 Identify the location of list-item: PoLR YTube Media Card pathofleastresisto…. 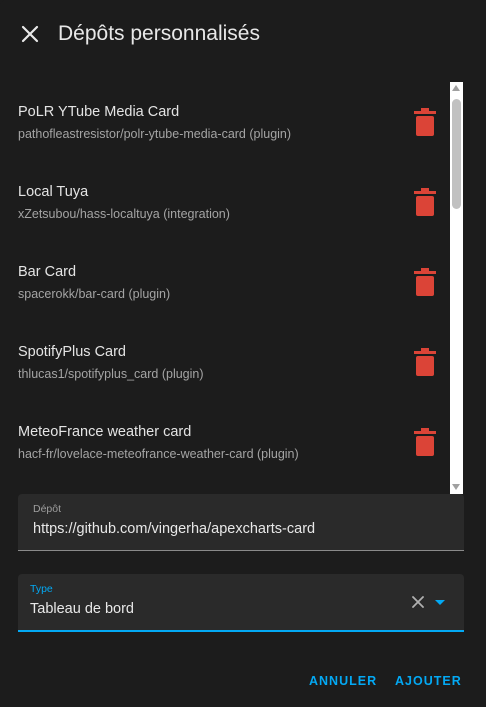
(224, 122).